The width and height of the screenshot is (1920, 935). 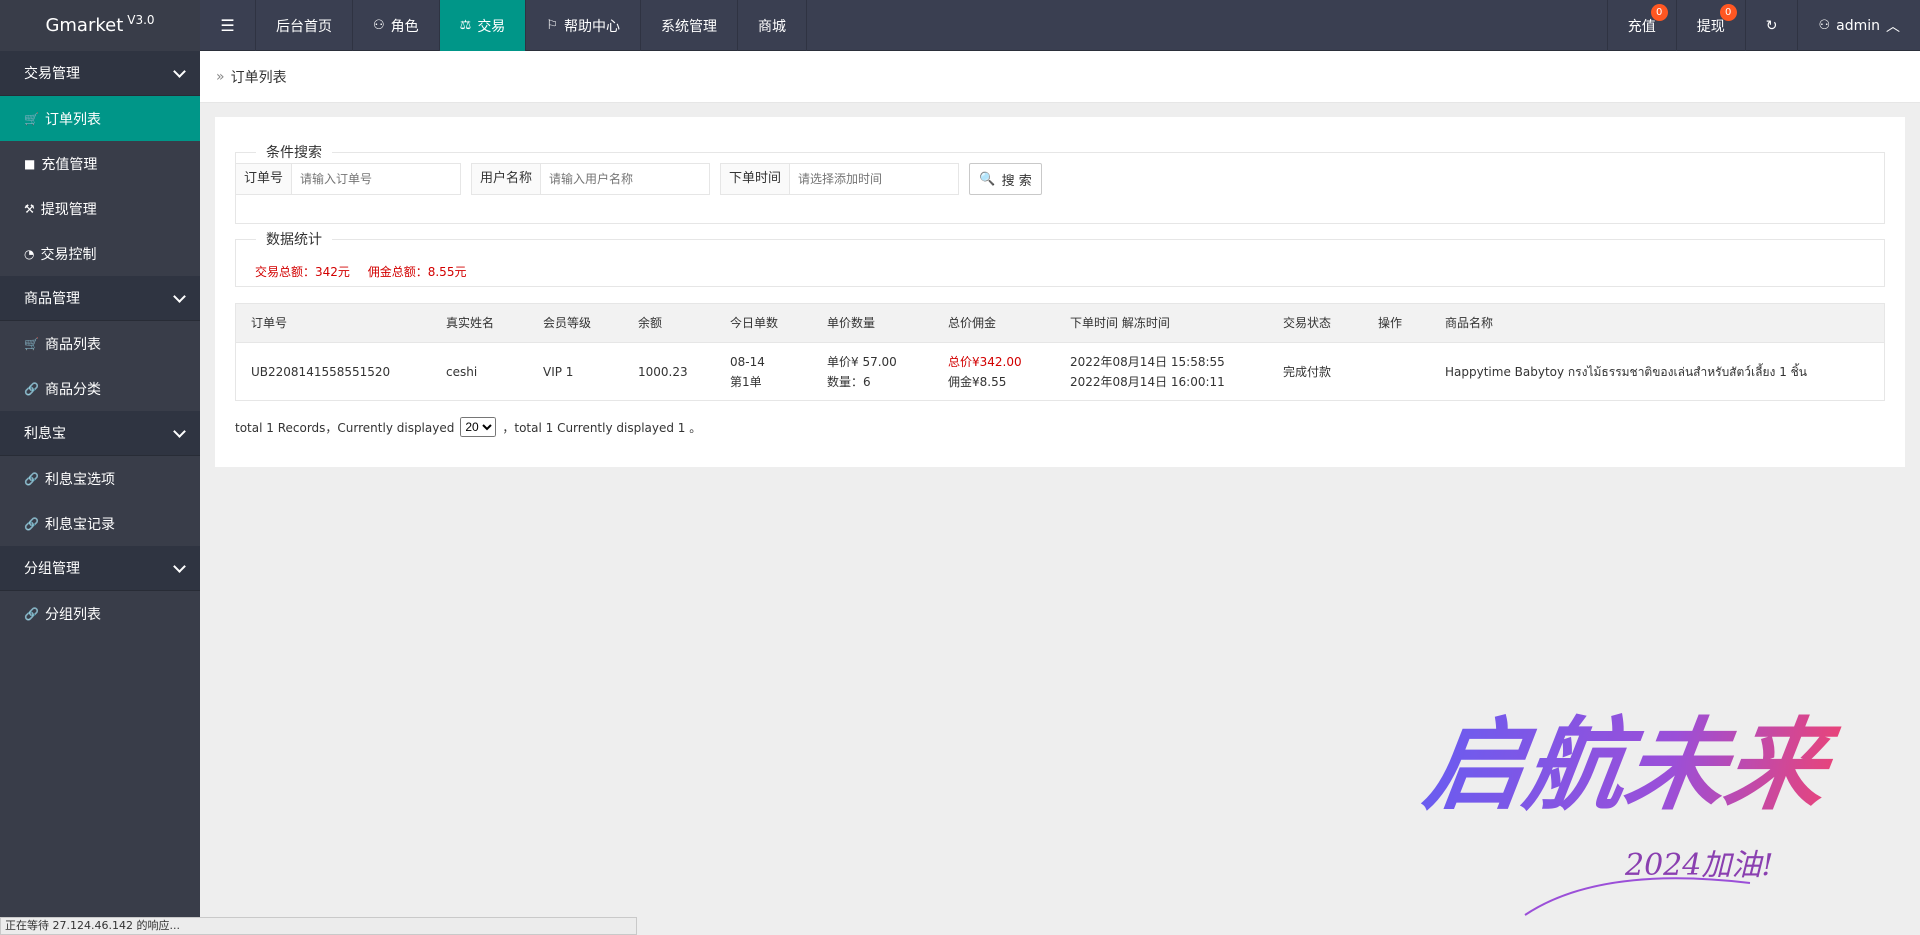 What do you see at coordinates (552, 25) in the screenshot?
I see `flag-icon: ⚐` at bounding box center [552, 25].